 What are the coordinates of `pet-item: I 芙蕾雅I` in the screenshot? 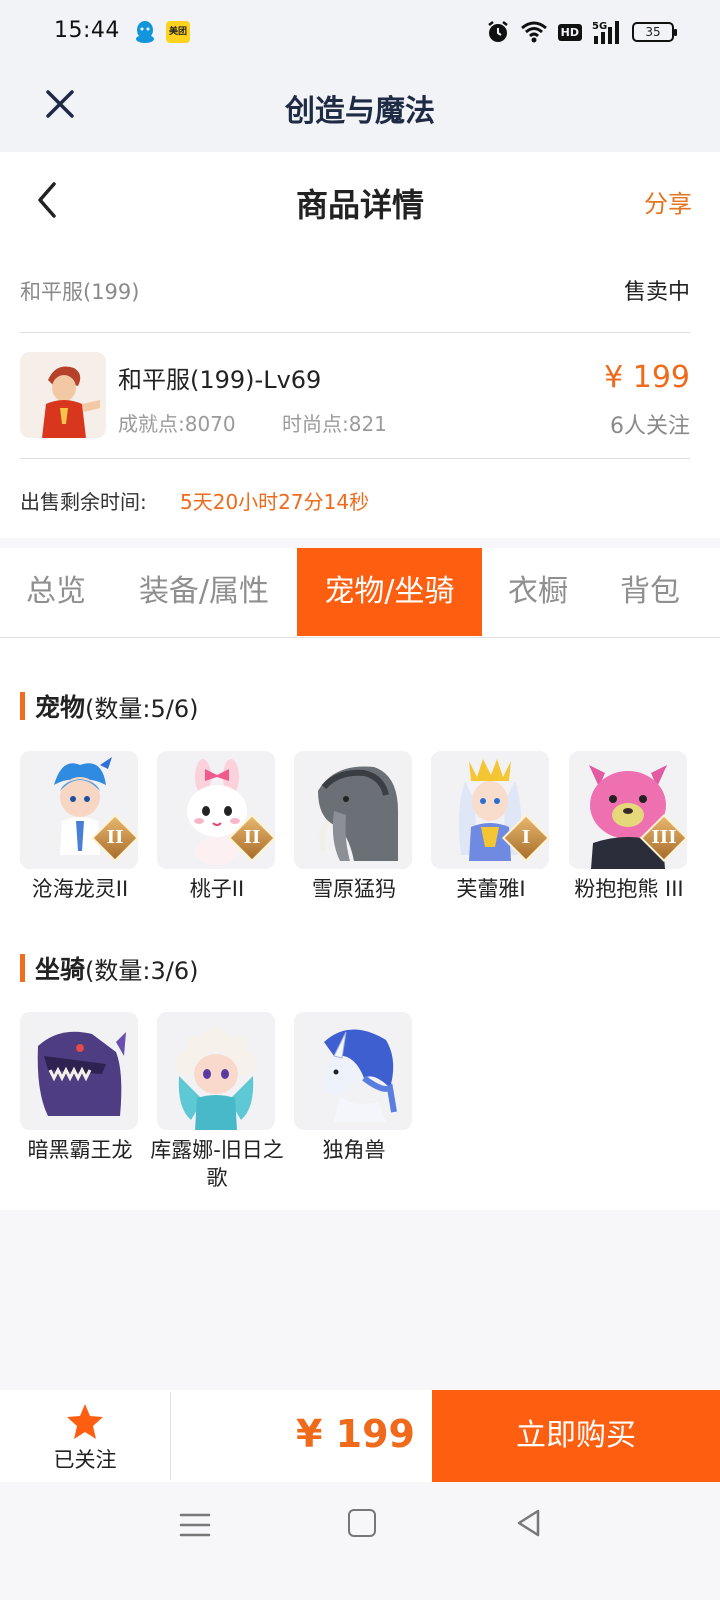 It's located at (491, 827).